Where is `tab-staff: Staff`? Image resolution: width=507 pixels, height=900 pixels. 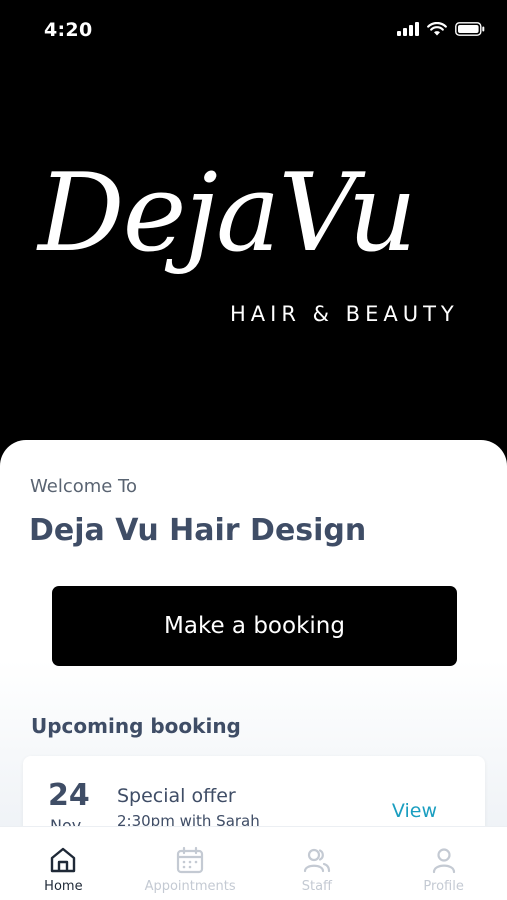 tab-staff: Staff is located at coordinates (317, 863).